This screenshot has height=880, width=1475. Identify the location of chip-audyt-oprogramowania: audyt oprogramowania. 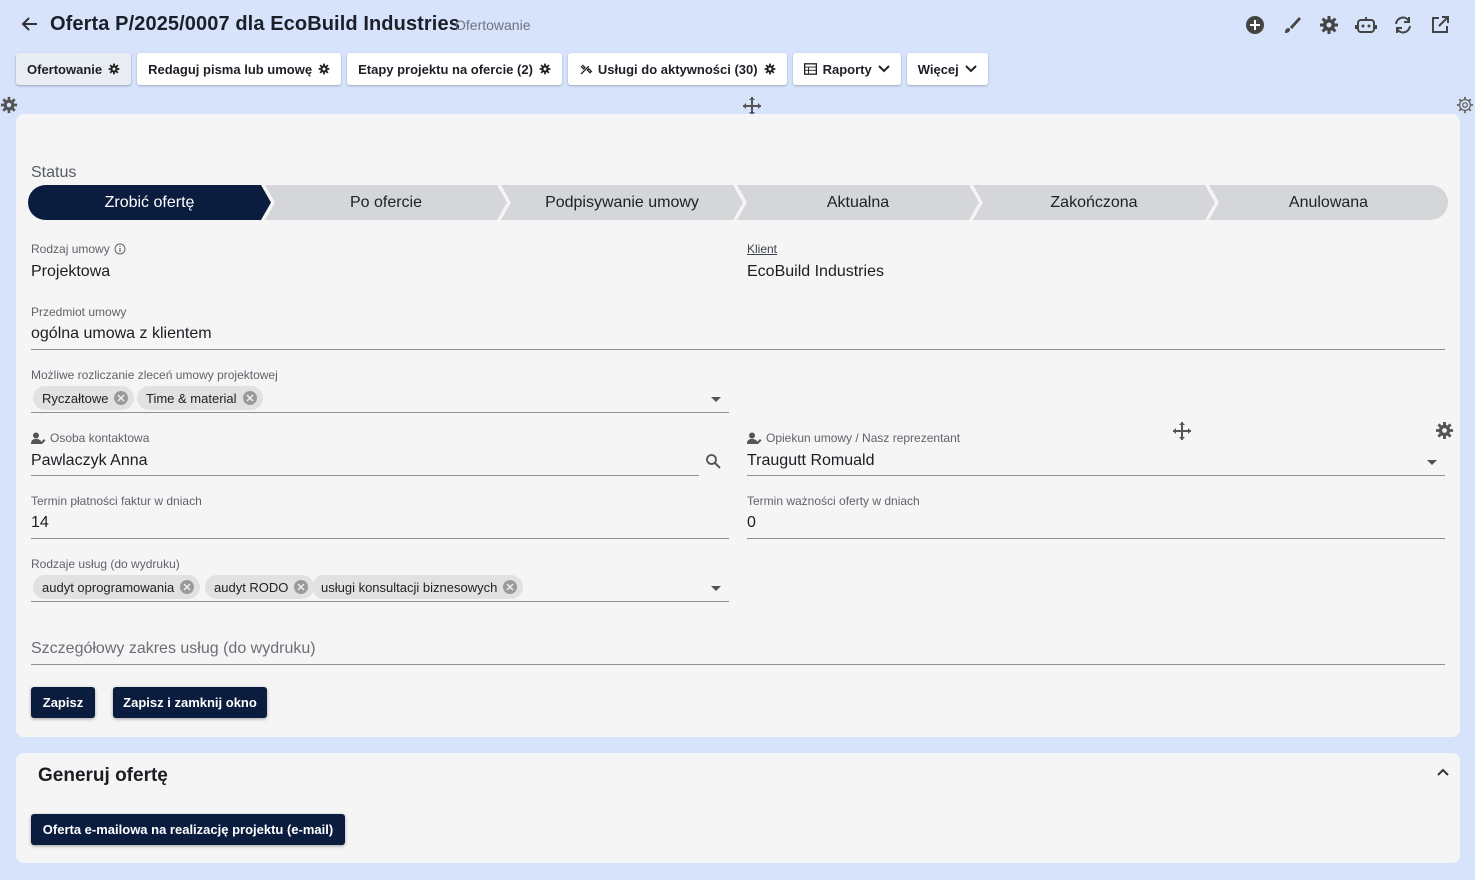
(117, 587).